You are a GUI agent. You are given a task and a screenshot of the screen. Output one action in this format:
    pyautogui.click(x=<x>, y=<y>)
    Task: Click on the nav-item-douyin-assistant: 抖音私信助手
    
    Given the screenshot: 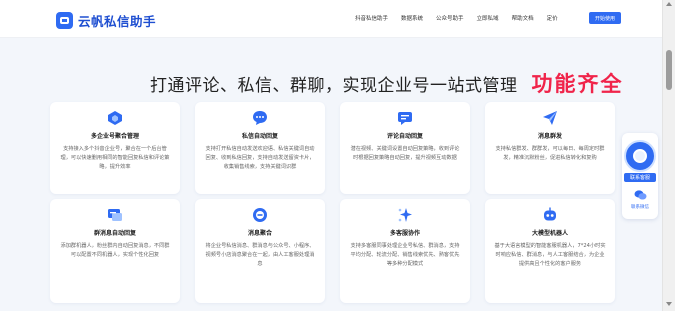 What is the action you would take?
    pyautogui.click(x=371, y=18)
    